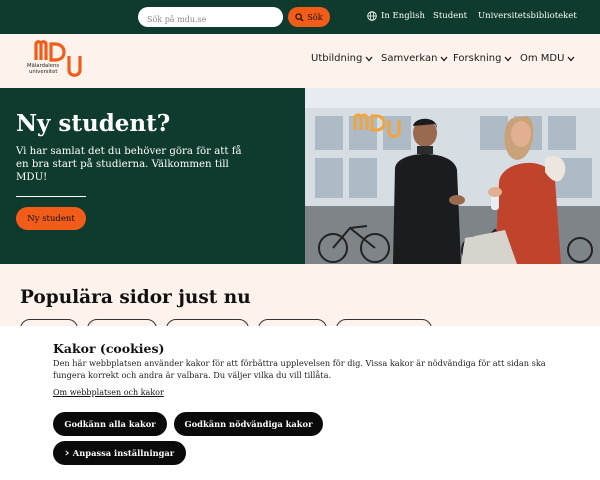 The height and width of the screenshot is (480, 600). I want to click on search-button: Sök, so click(309, 17).